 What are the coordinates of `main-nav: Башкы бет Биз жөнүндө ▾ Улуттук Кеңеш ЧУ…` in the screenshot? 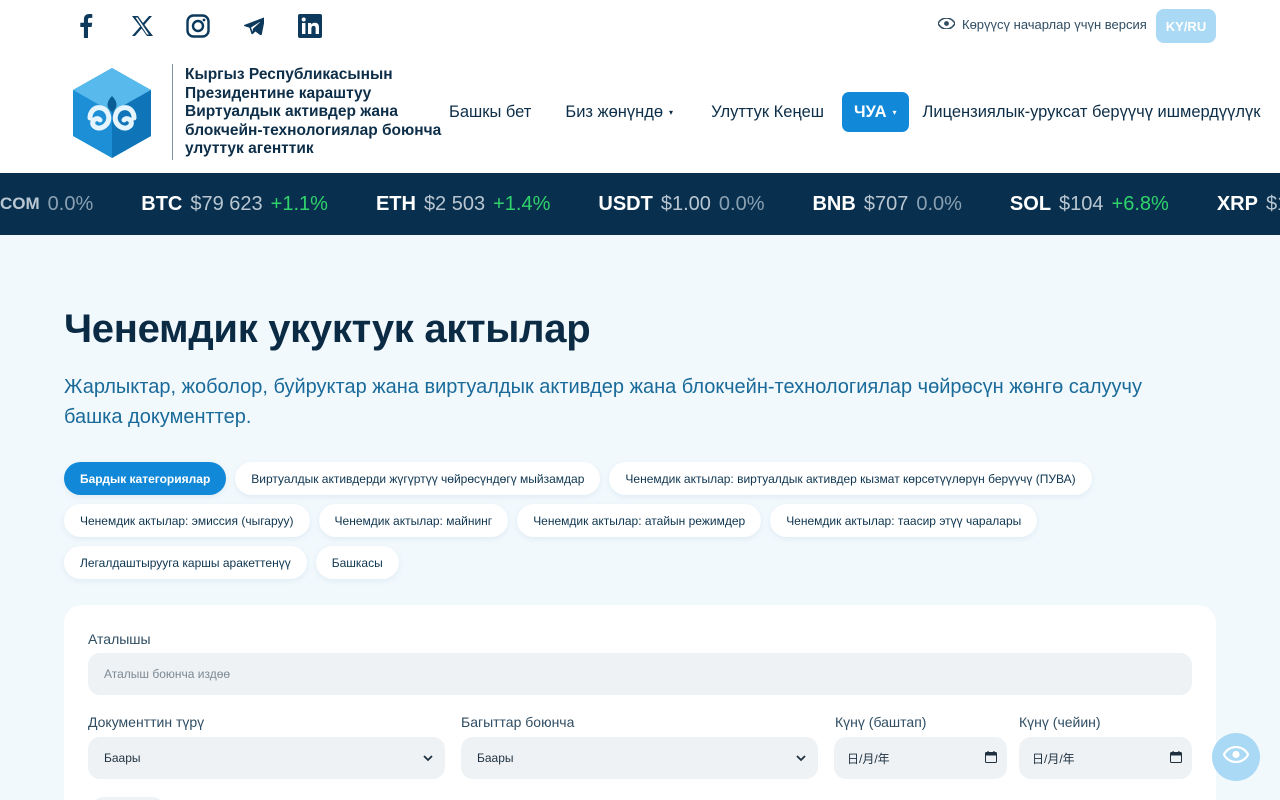 It's located at (855, 112).